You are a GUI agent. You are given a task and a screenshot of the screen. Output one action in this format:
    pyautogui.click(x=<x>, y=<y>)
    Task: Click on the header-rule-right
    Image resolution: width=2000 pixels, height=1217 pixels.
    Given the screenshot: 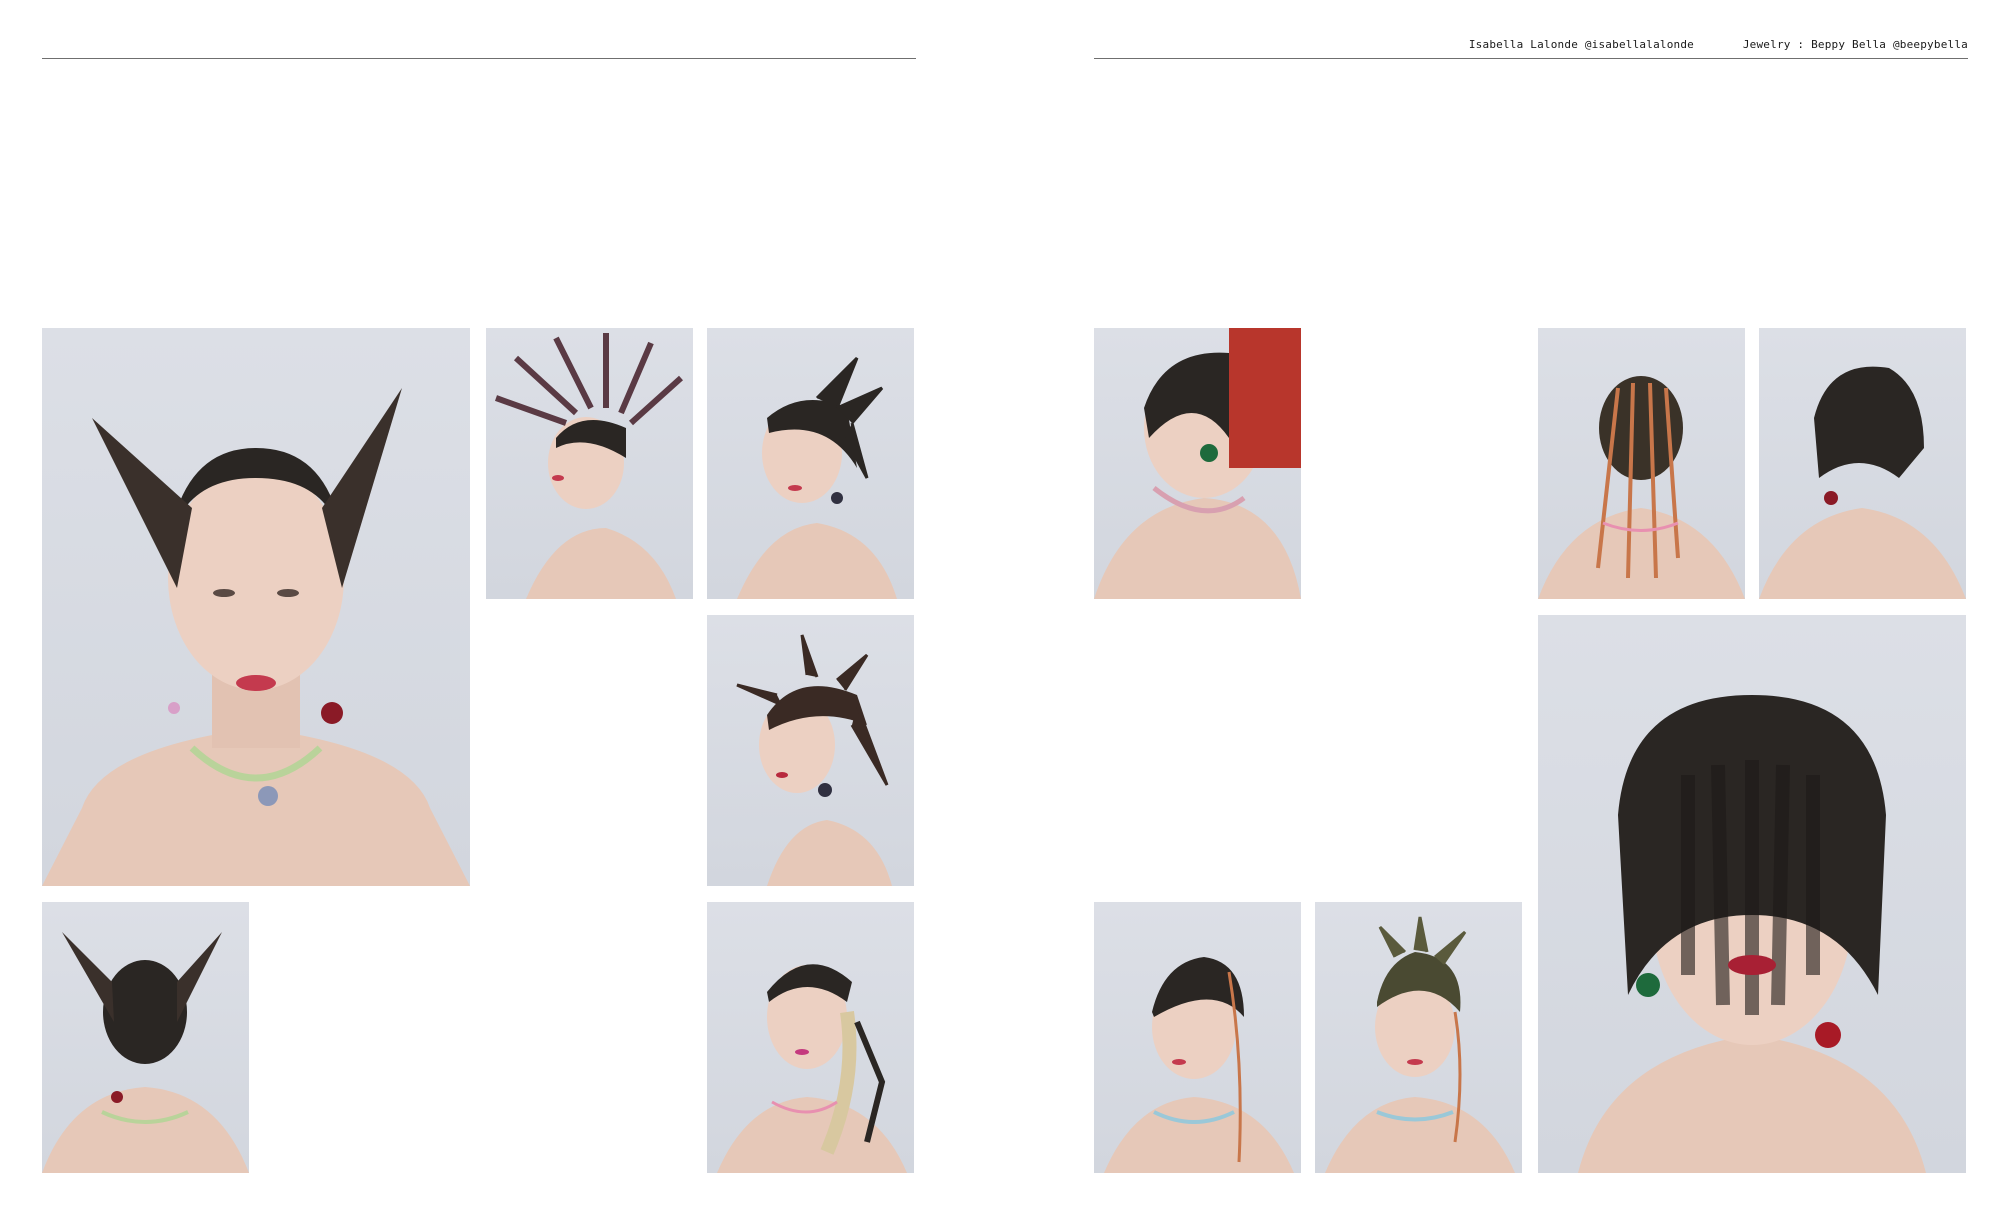 What is the action you would take?
    pyautogui.click(x=1531, y=58)
    